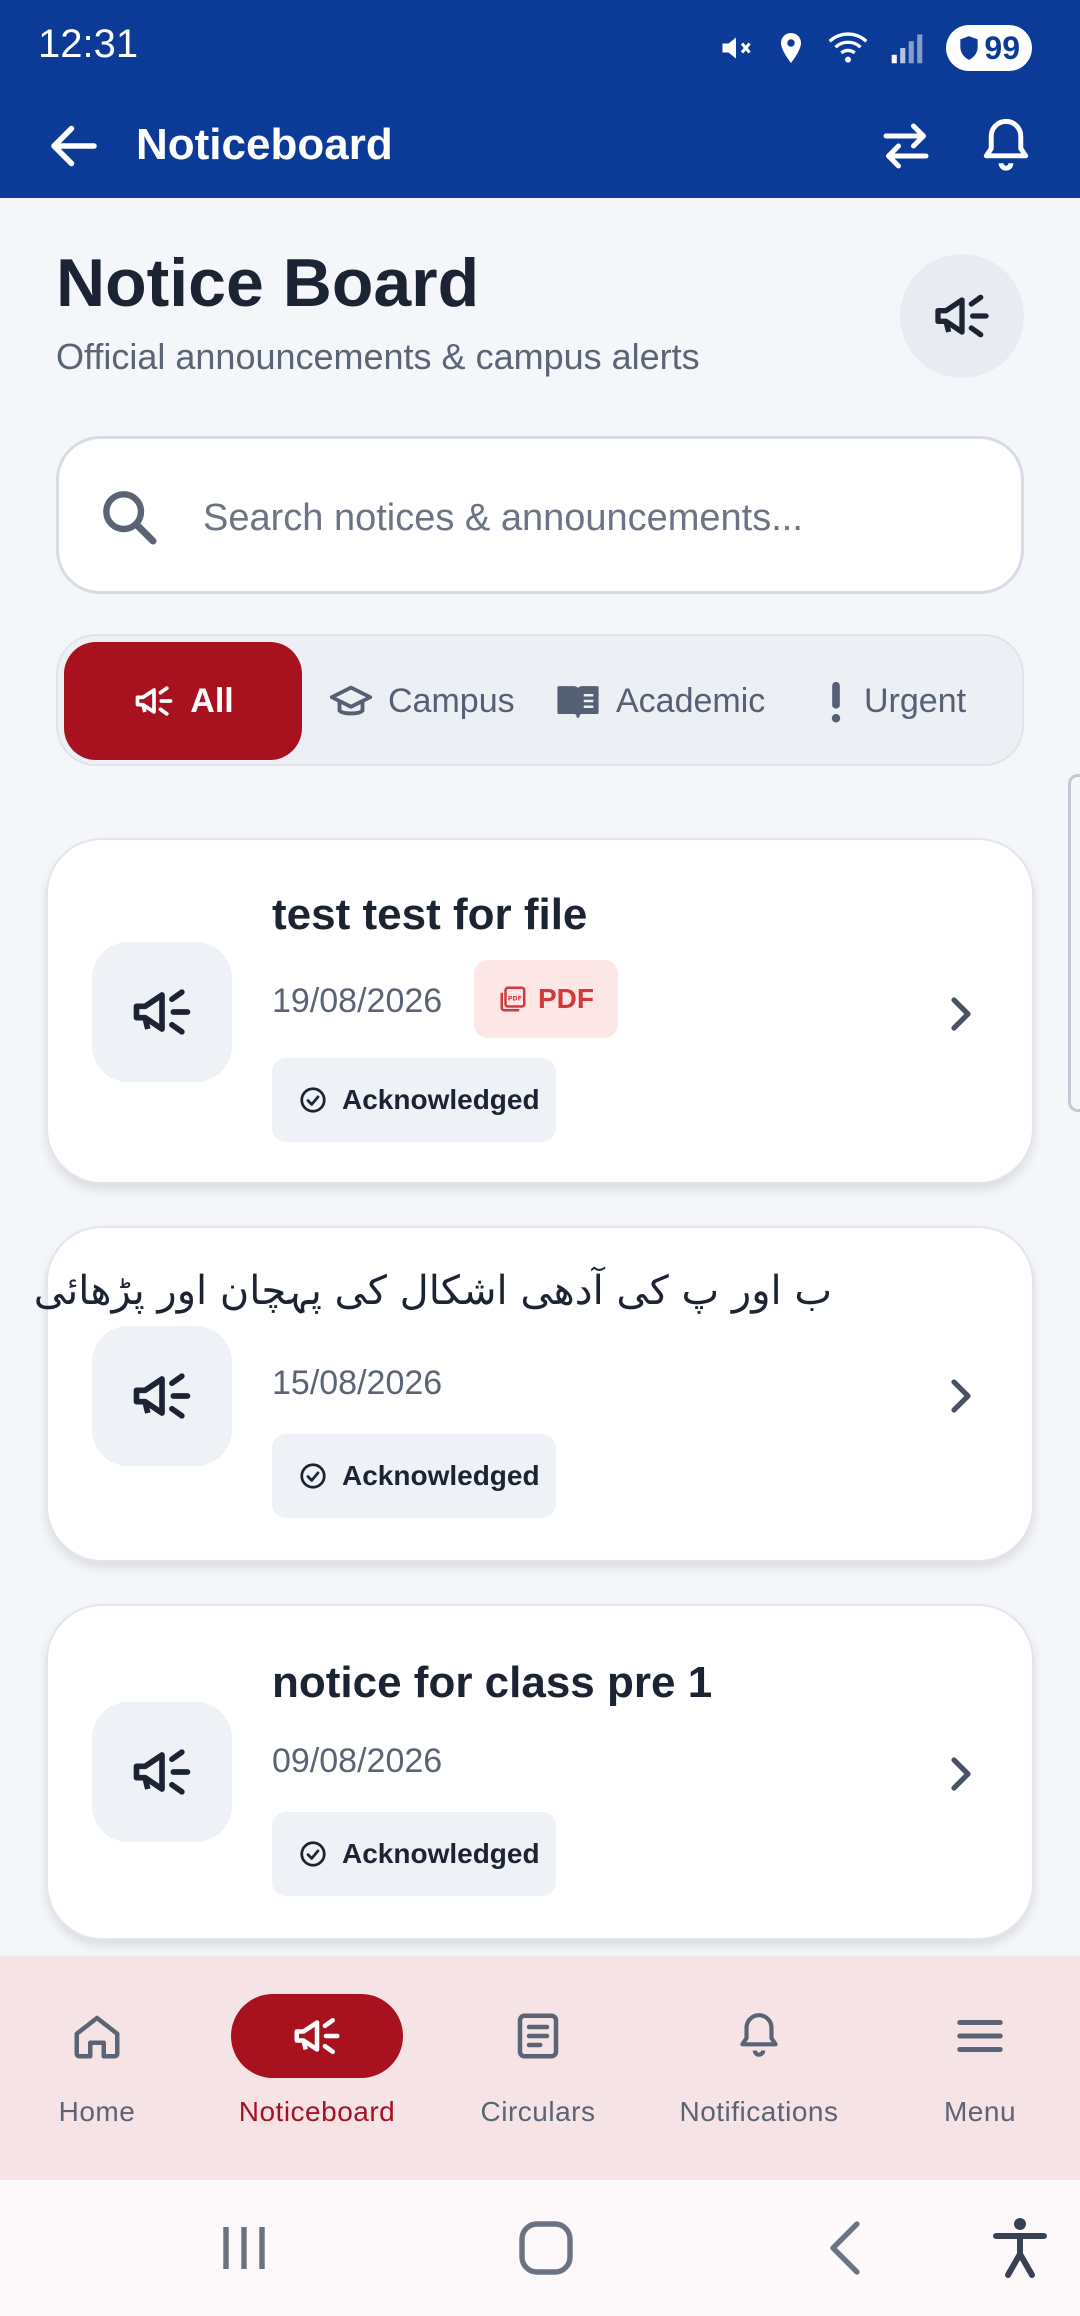 This screenshot has width=1080, height=2316. What do you see at coordinates (212, 700) in the screenshot?
I see `tab-label: All` at bounding box center [212, 700].